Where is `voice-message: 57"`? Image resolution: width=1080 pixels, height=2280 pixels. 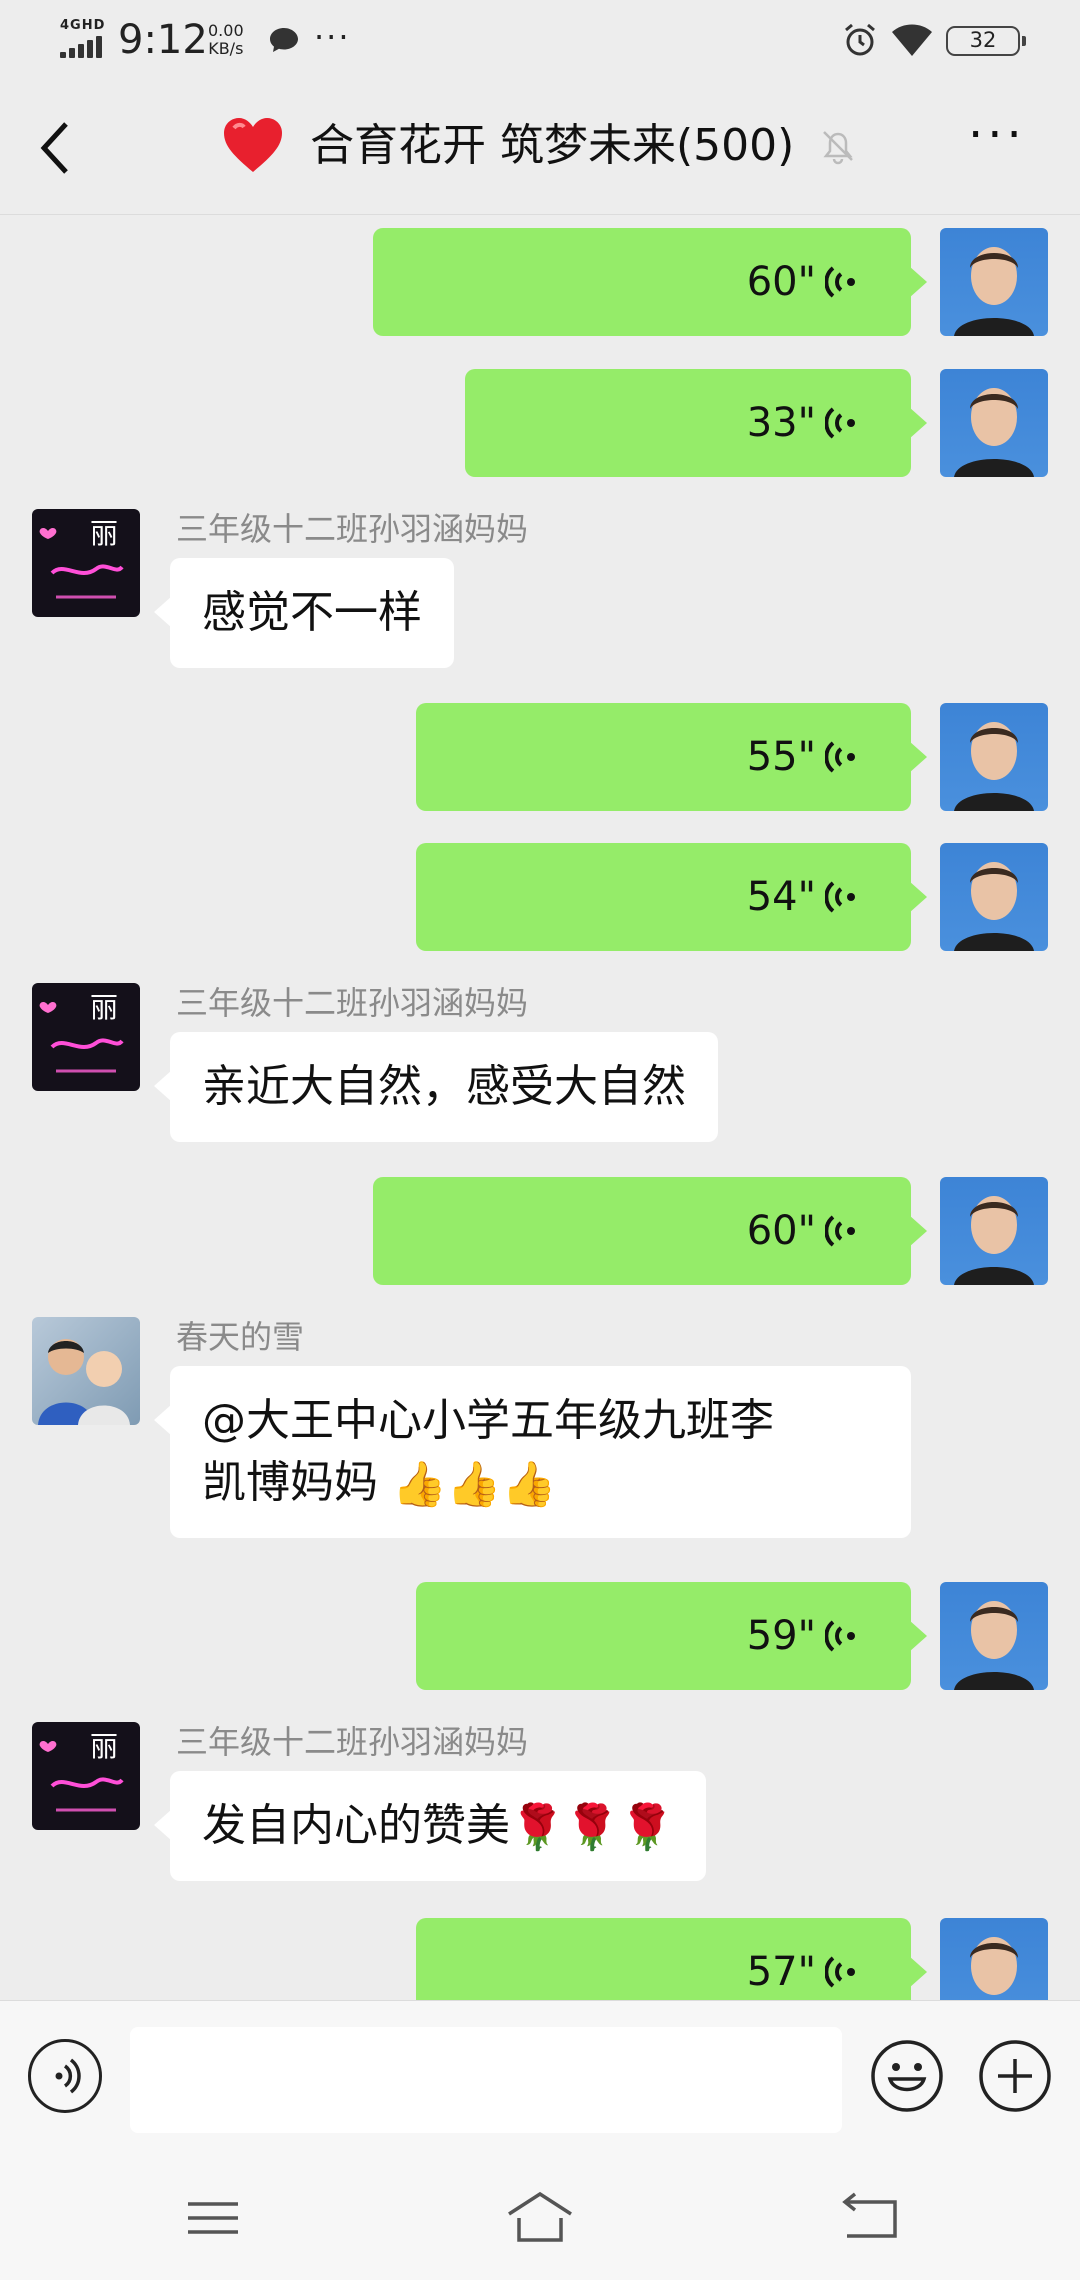 voice-message: 57" is located at coordinates (671, 1959).